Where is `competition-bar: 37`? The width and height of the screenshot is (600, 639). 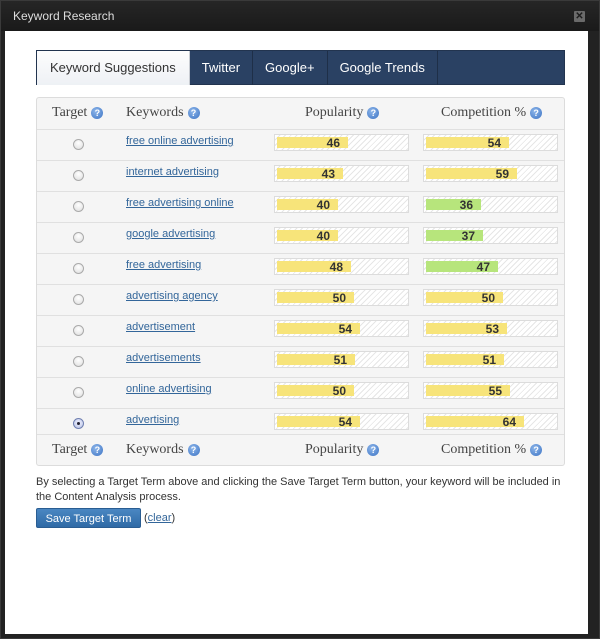
competition-bar: 37 is located at coordinates (490, 235).